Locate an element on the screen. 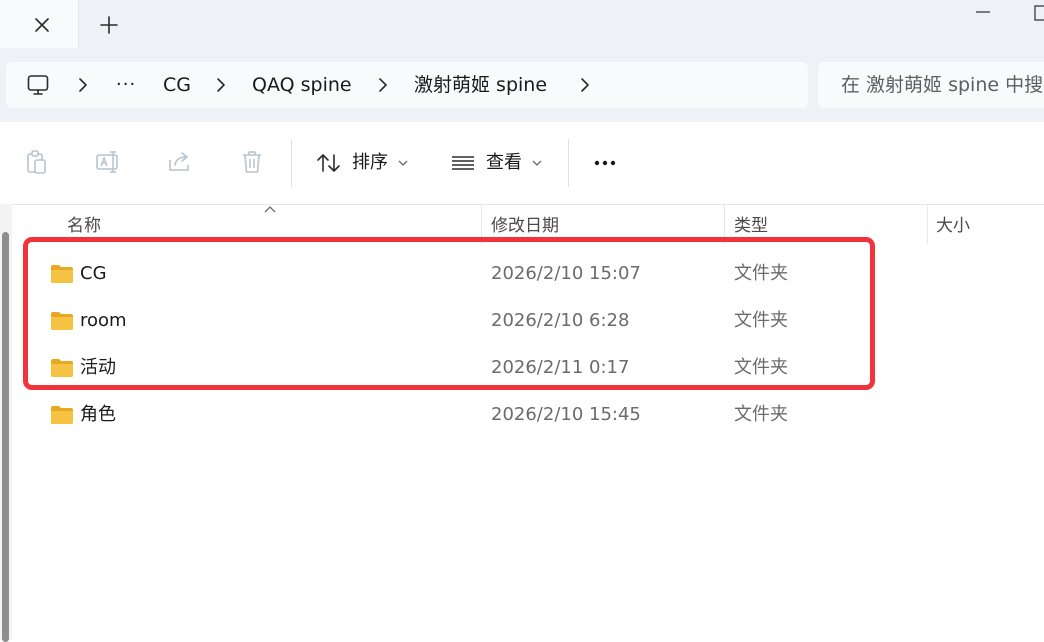 This screenshot has width=1044, height=642. column-type: 类型 is located at coordinates (751, 226).